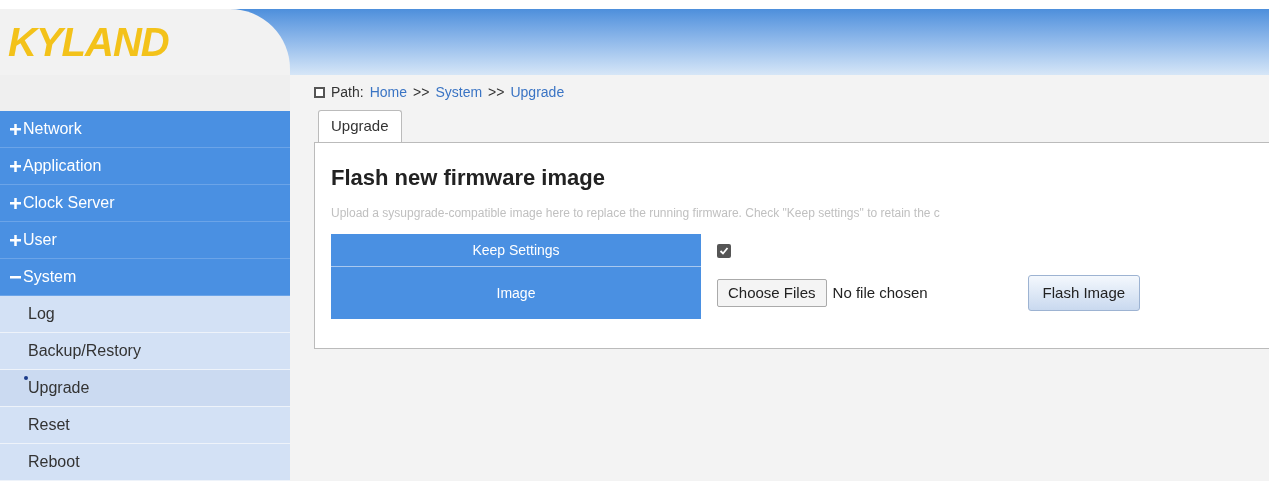 The height and width of the screenshot is (481, 1269). Describe the element at coordinates (880, 292) in the screenshot. I see `file-status: No file chosen` at that location.